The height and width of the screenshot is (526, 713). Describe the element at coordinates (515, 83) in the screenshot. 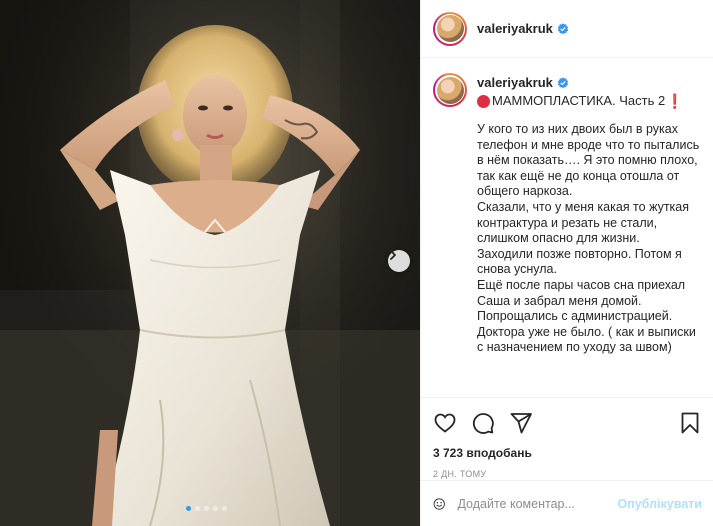

I see `caption-username: valeriyakruk` at that location.